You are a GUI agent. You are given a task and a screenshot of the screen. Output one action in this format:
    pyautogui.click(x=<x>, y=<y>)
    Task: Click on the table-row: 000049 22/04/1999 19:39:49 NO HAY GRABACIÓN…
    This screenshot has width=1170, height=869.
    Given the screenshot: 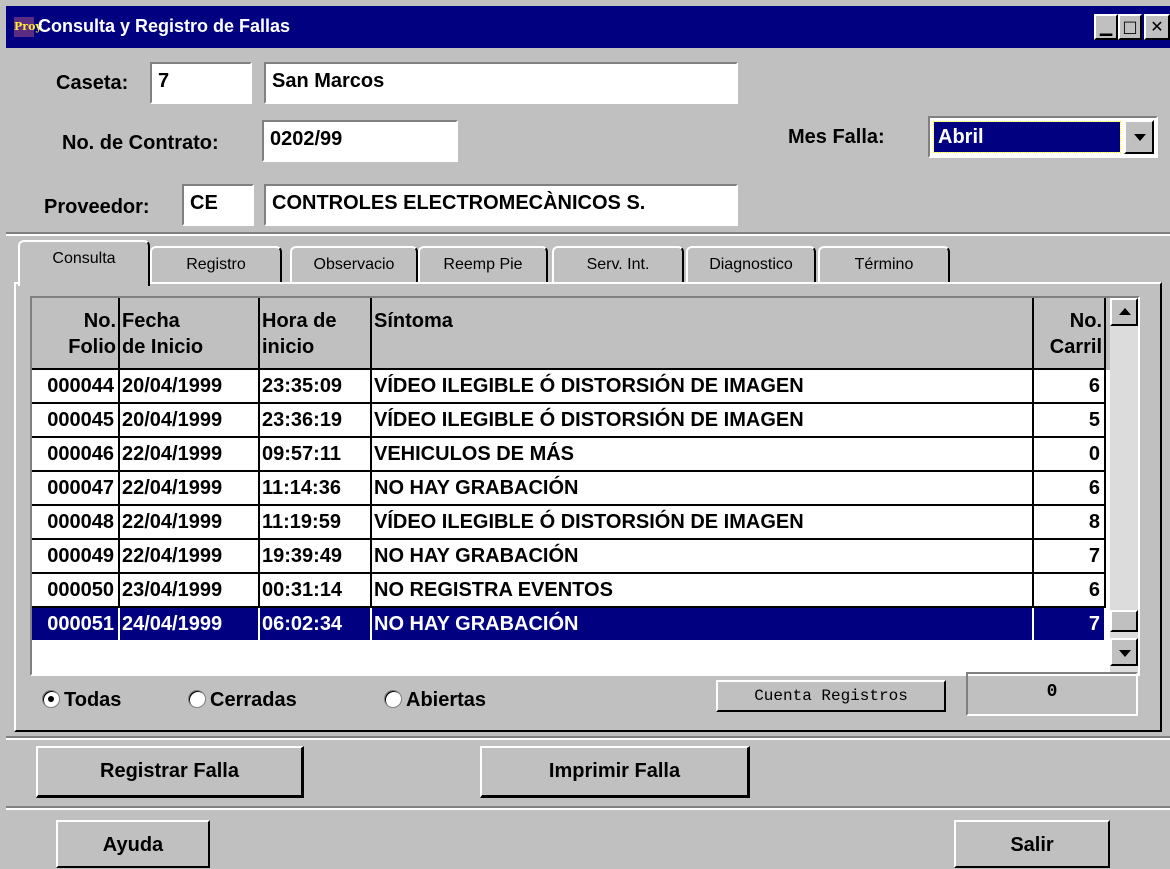 What is the action you would take?
    pyautogui.click(x=569, y=557)
    